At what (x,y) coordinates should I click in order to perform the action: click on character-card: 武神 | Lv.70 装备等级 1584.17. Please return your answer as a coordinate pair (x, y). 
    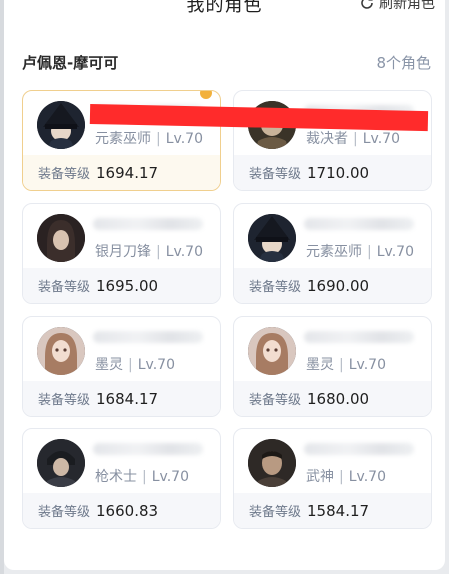
    Looking at the image, I should click on (332, 478).